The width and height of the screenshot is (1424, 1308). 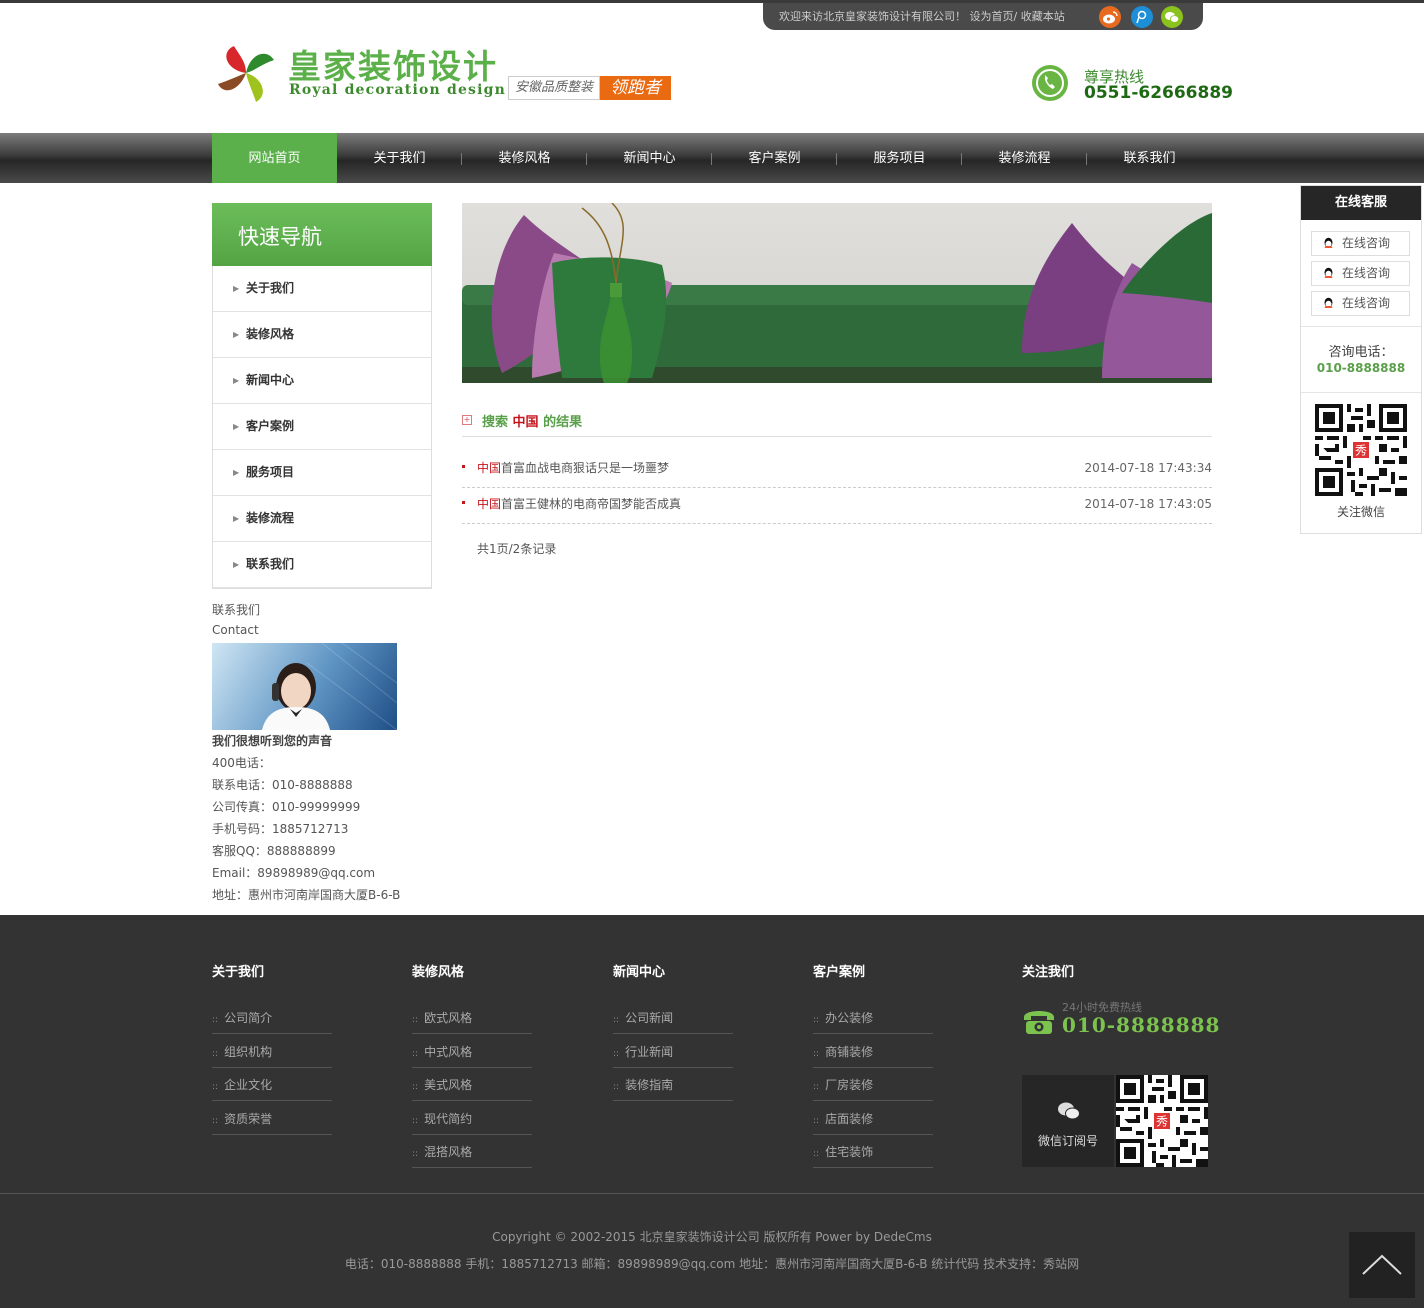 What do you see at coordinates (472, 1051) in the screenshot?
I see `footer-link: :: 中式风格` at bounding box center [472, 1051].